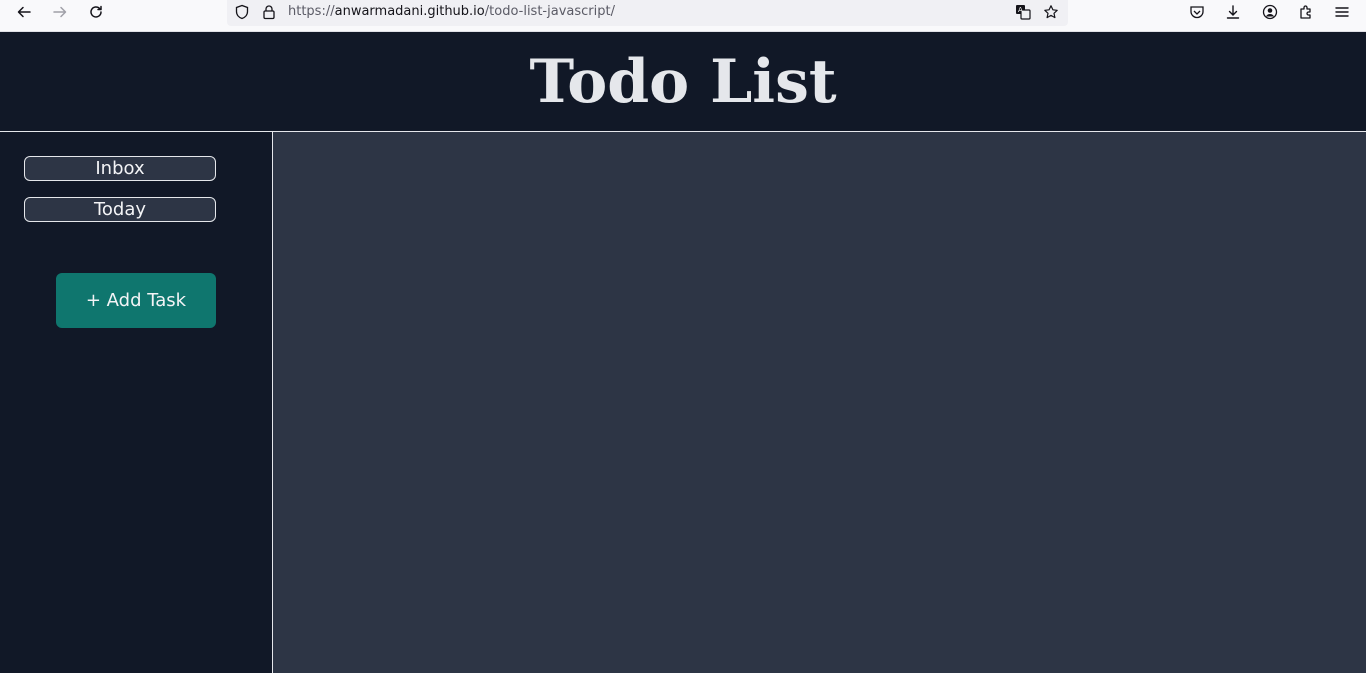 The height and width of the screenshot is (673, 1366). What do you see at coordinates (120, 168) in the screenshot?
I see `sidebar-item-inbox: Inbox` at bounding box center [120, 168].